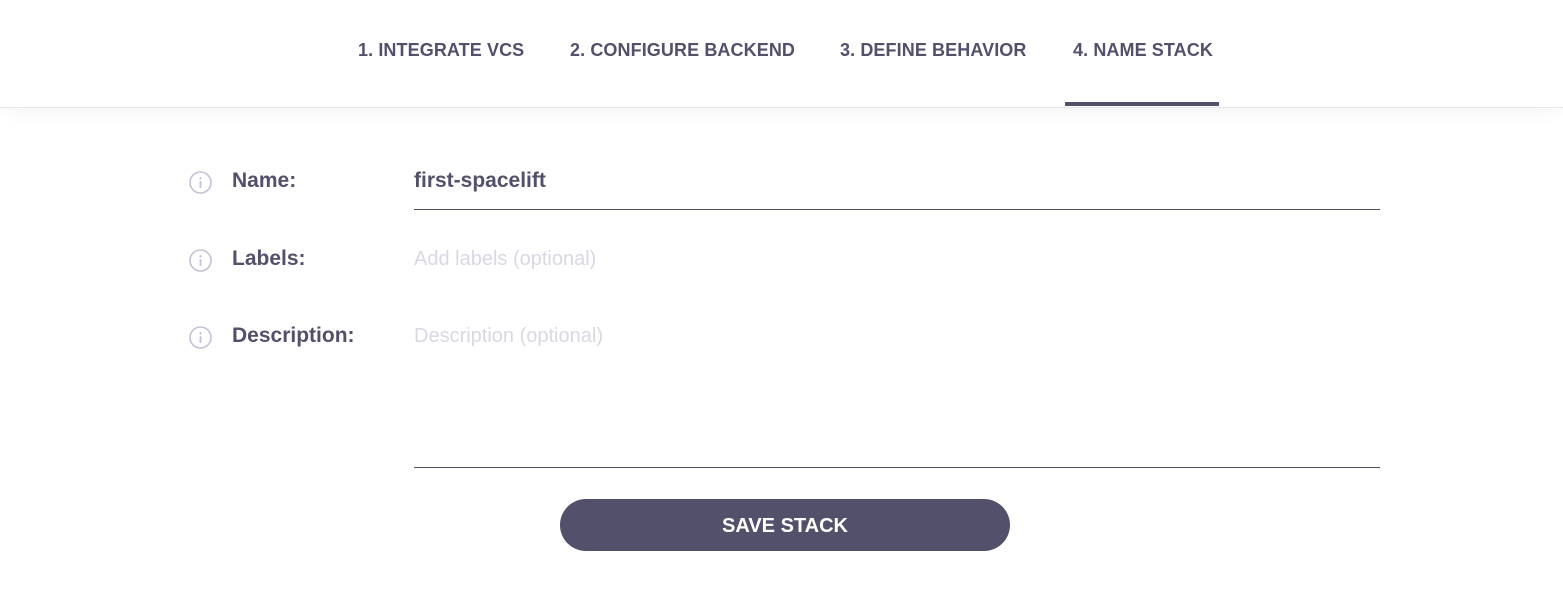 The width and height of the screenshot is (1563, 612). I want to click on tab-name-stack: 4. NAME STACK, so click(1143, 50).